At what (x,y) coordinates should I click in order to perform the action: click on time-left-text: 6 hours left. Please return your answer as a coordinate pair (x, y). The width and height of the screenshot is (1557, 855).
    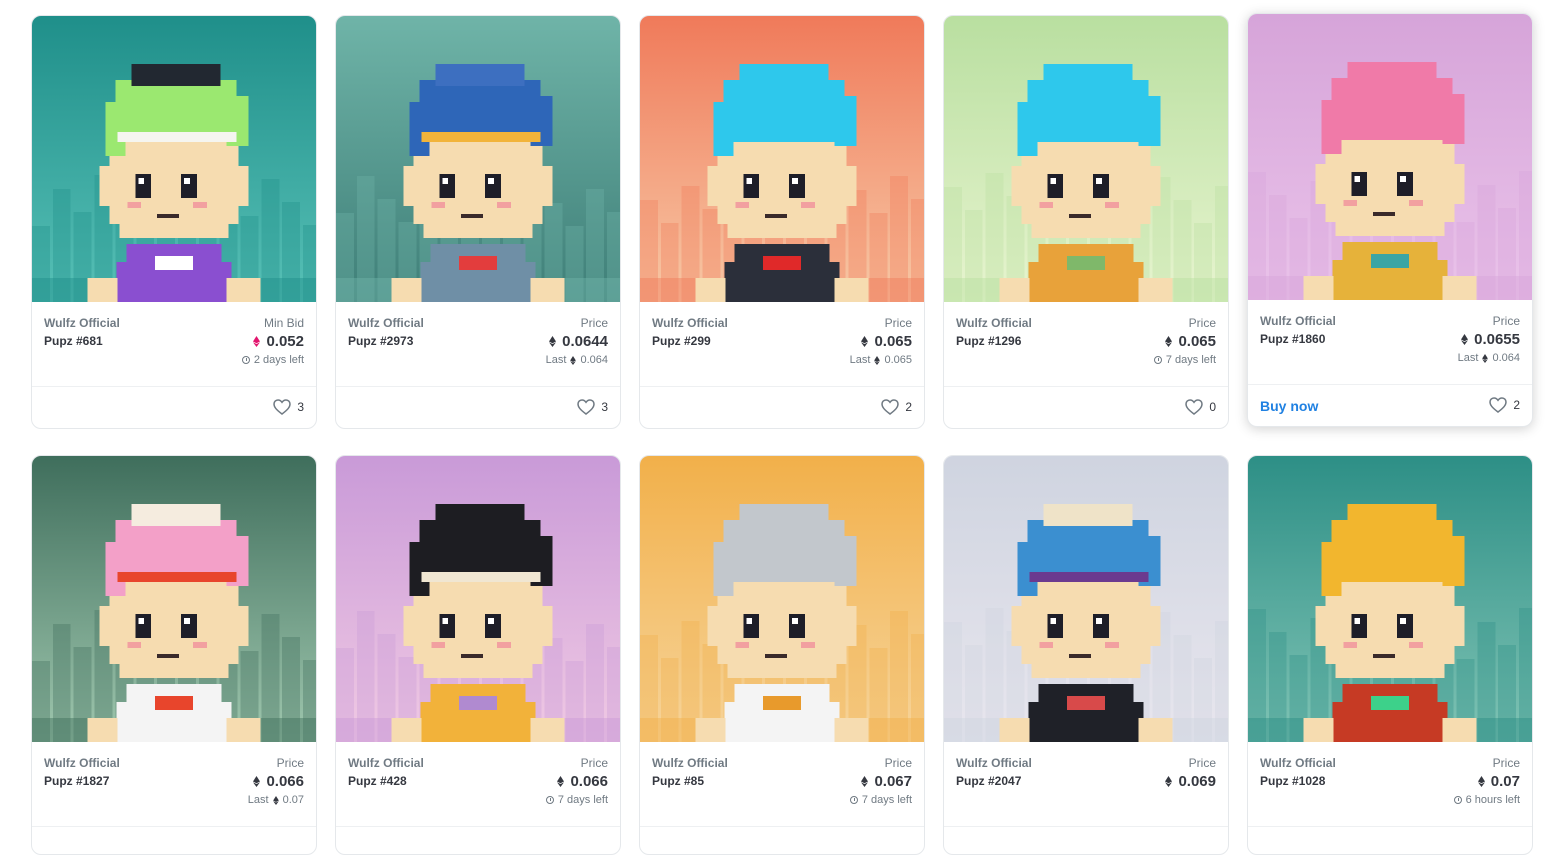
    Looking at the image, I should click on (1492, 800).